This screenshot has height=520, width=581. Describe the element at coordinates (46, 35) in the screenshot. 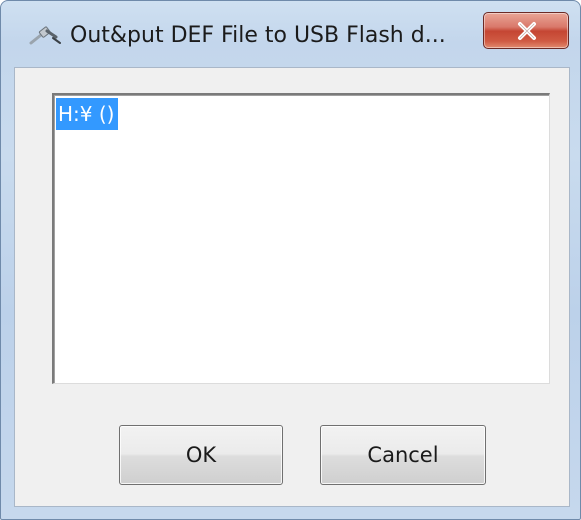

I see `usb-plug-icon` at that location.